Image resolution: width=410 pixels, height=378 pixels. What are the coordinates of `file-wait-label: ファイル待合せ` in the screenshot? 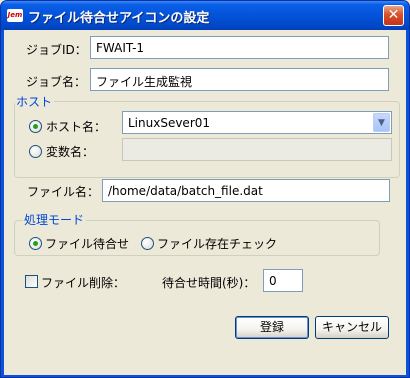 It's located at (87, 244).